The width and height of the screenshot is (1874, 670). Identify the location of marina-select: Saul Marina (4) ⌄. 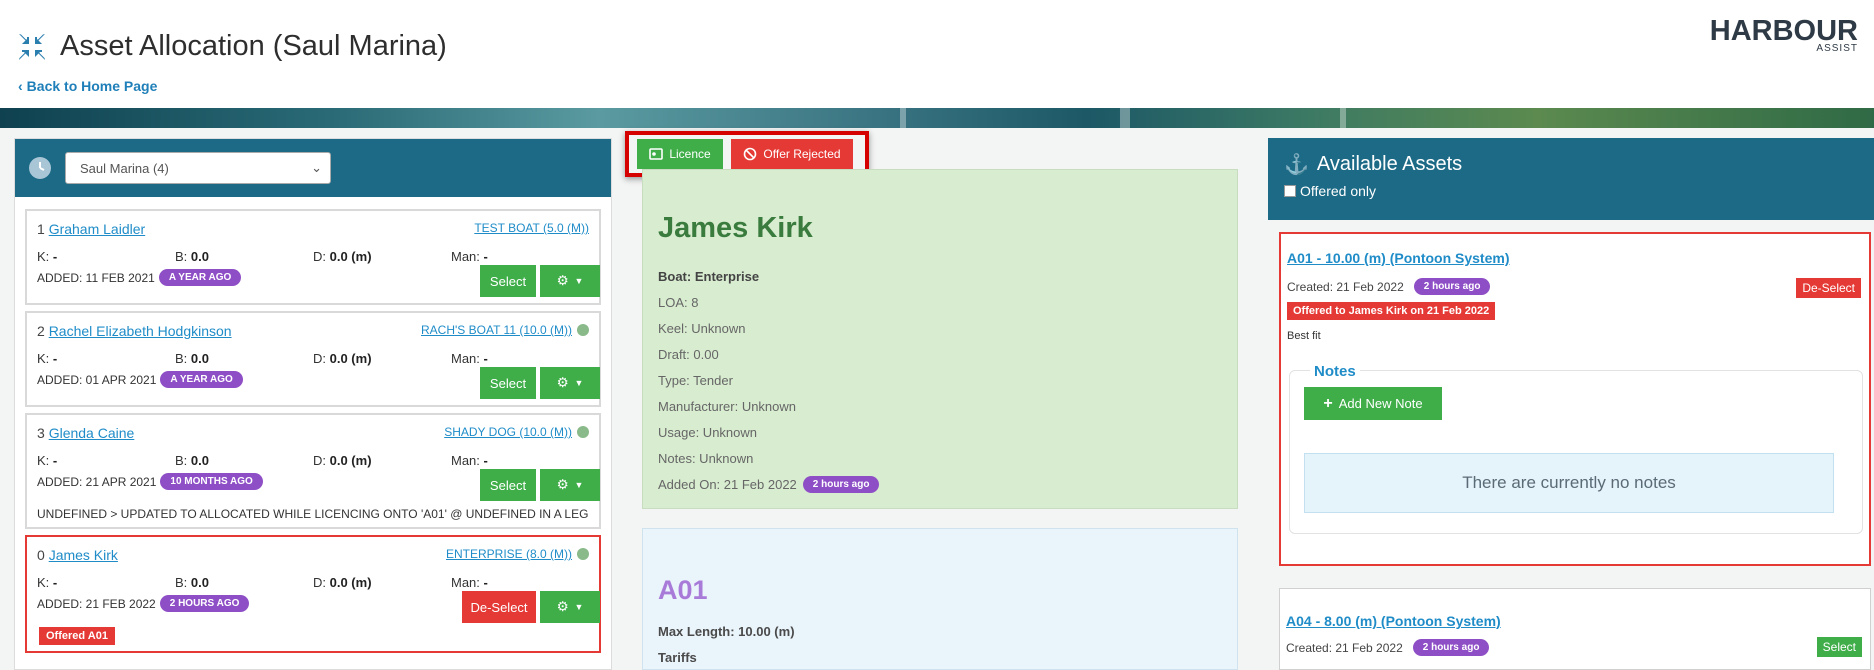
(198, 168).